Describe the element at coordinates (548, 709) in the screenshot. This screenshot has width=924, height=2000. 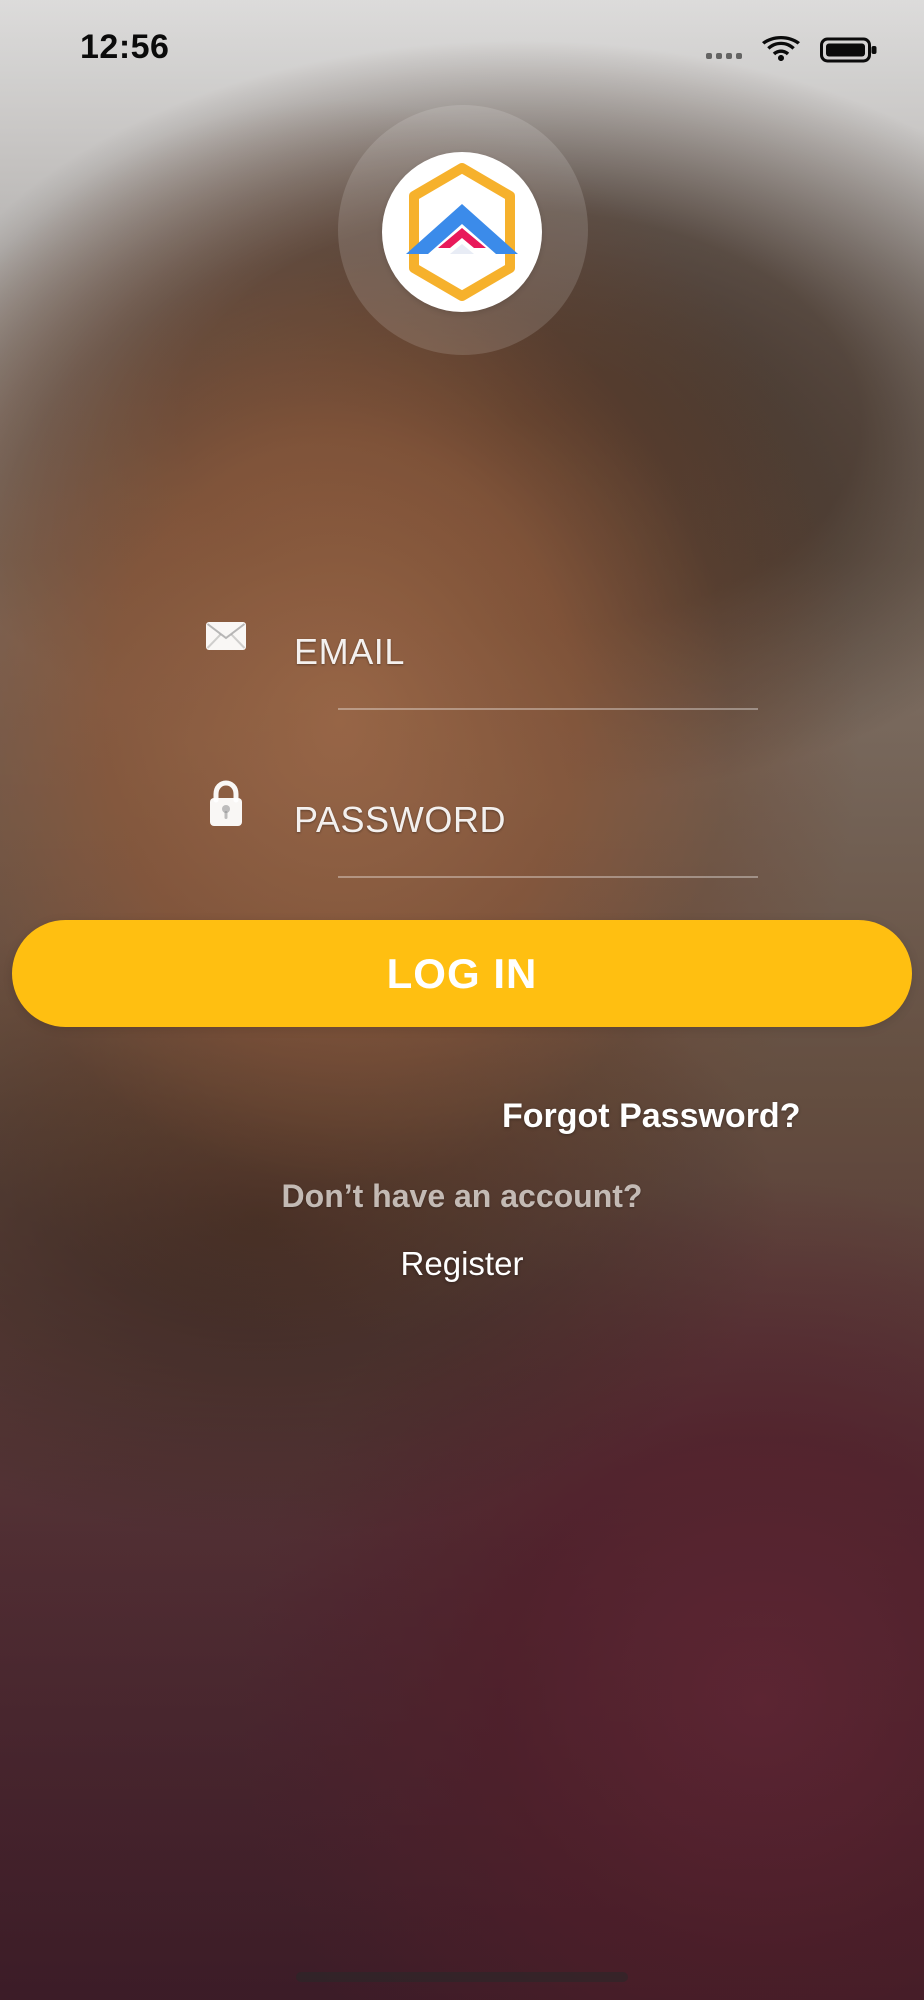
I see `email-underline` at that location.